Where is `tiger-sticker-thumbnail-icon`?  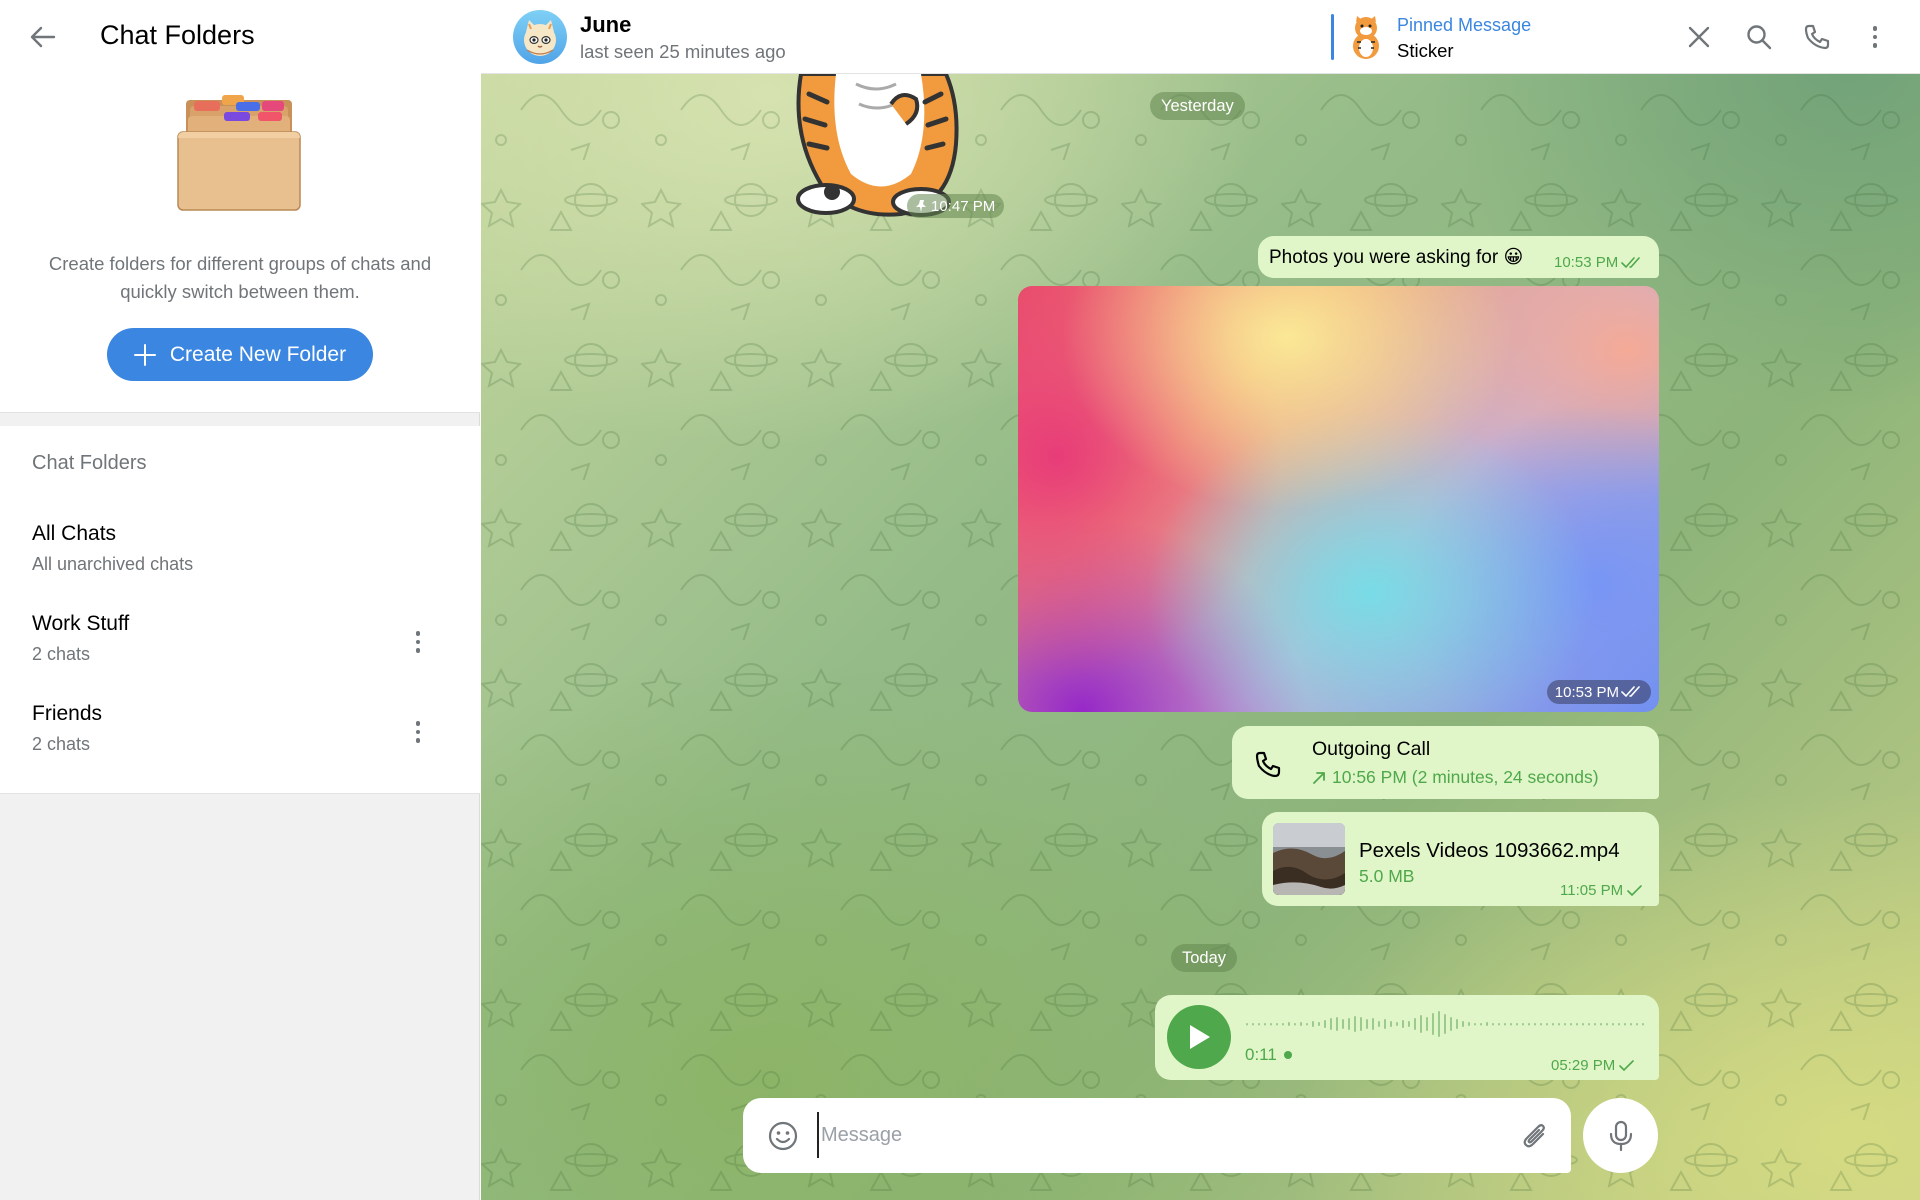 tiger-sticker-thumbnail-icon is located at coordinates (1366, 37).